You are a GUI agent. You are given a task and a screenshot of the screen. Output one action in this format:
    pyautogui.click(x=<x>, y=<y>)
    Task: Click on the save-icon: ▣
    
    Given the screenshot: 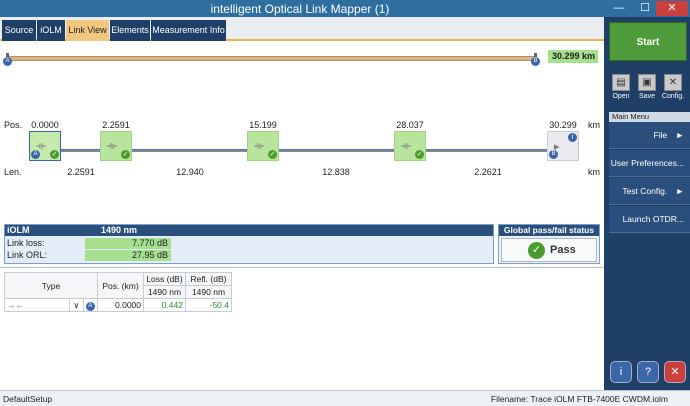 What is the action you would take?
    pyautogui.click(x=647, y=82)
    